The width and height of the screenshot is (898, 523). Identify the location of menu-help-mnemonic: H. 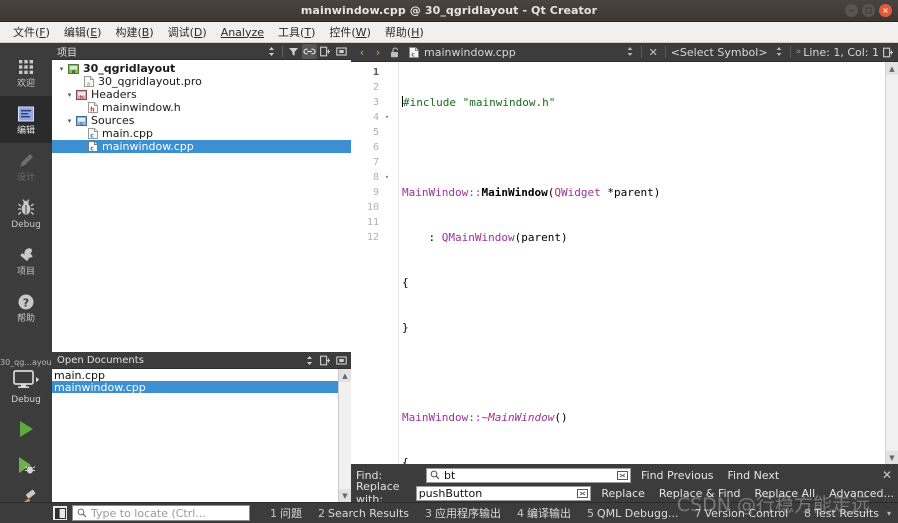
(415, 32).